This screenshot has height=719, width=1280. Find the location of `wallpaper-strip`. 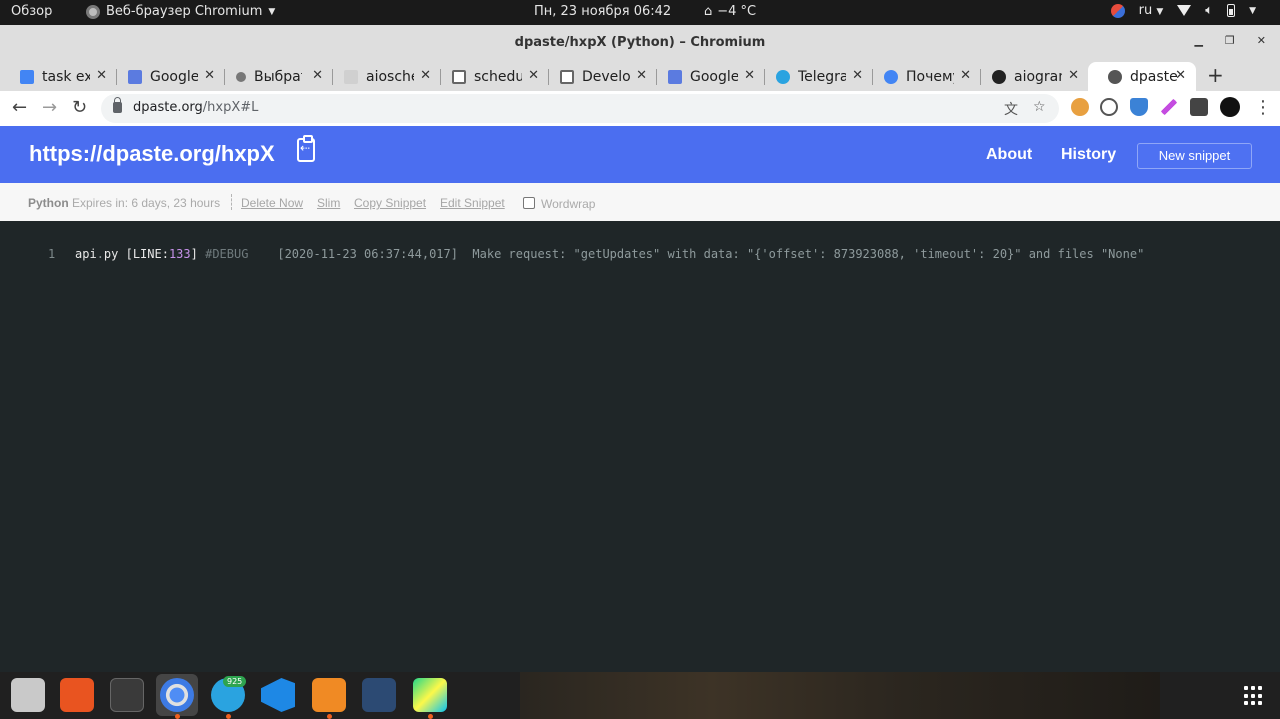

wallpaper-strip is located at coordinates (840, 695).